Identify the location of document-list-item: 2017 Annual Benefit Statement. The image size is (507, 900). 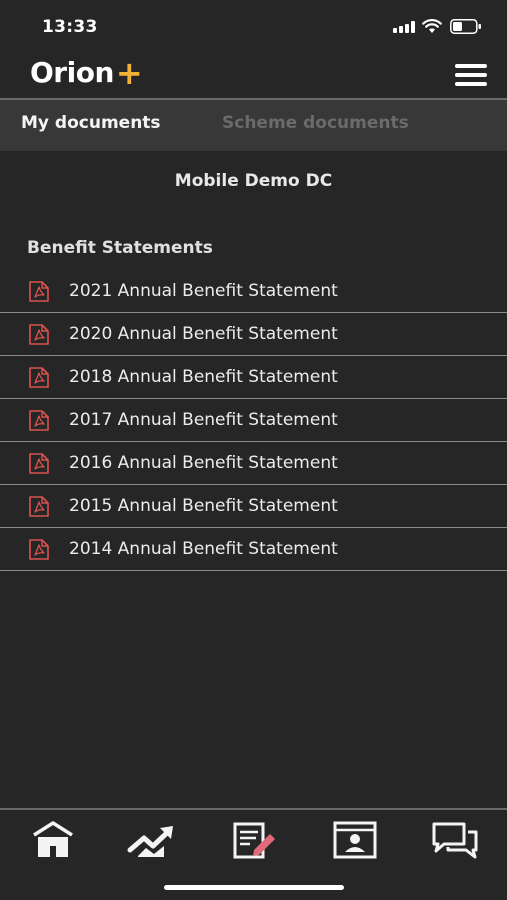
(253, 420).